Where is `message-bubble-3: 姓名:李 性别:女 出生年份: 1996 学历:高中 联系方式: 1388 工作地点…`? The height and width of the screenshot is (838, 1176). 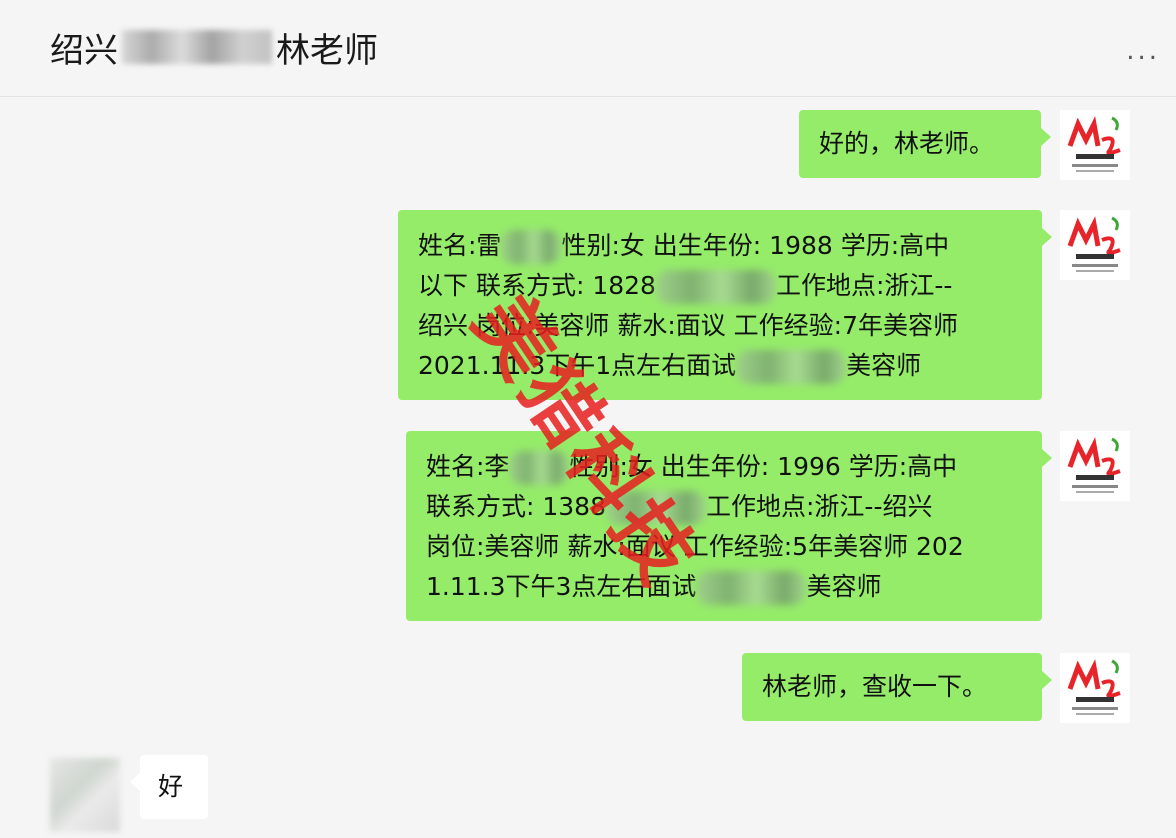
message-bubble-3: 姓名:李 性别:女 出生年份: 1996 学历:高中 联系方式: 1388 工作地点… is located at coordinates (729, 526).